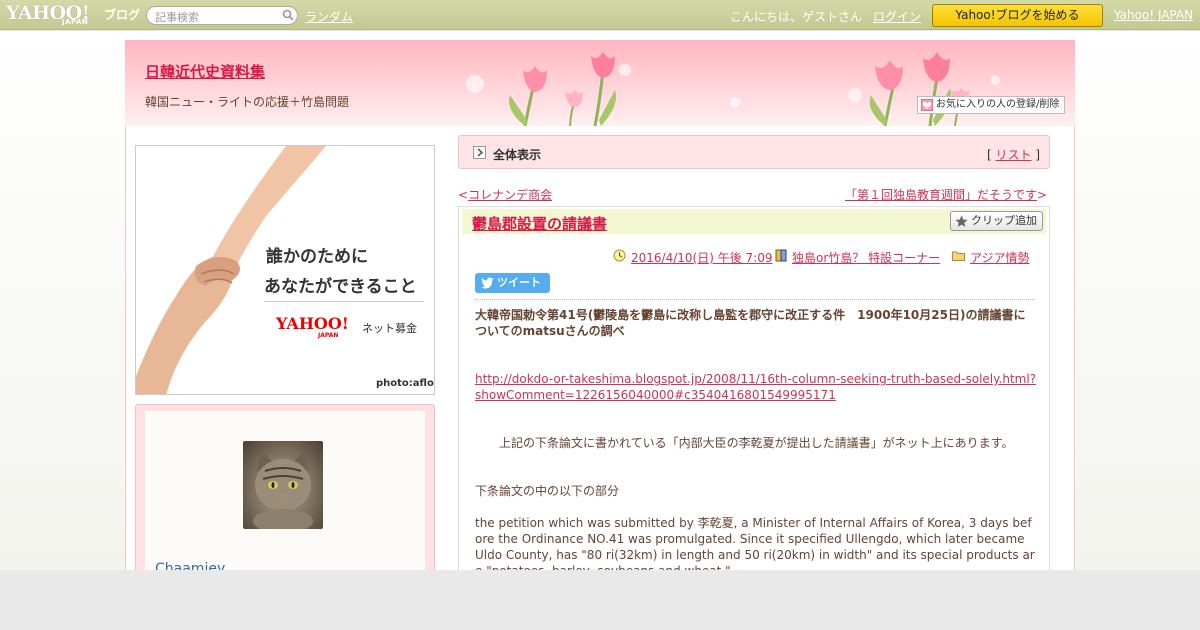 The image size is (1200, 630). Describe the element at coordinates (547, 491) in the screenshot. I see `article-paragraph-quote-heading: 下条論文の中の以下の部分` at that location.